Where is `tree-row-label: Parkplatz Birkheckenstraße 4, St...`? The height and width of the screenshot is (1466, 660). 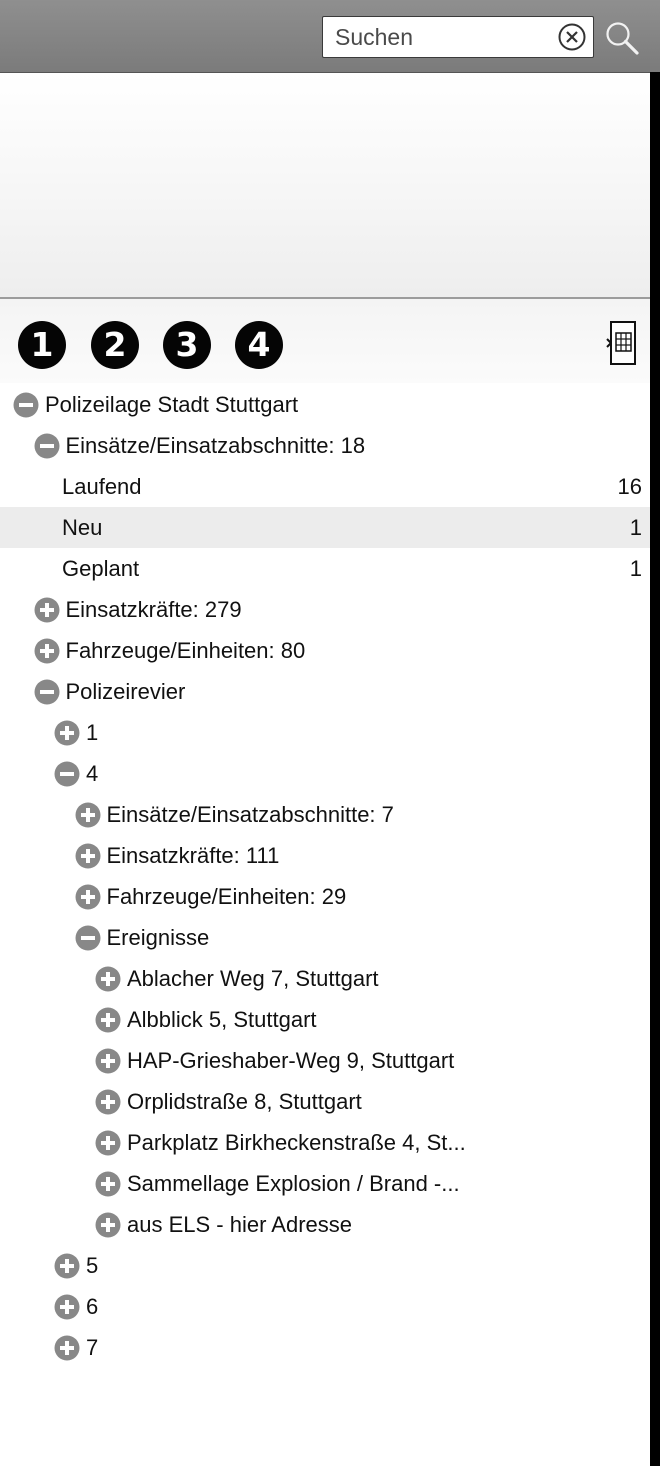 tree-row-label: Parkplatz Birkheckenstraße 4, St... is located at coordinates (296, 1142).